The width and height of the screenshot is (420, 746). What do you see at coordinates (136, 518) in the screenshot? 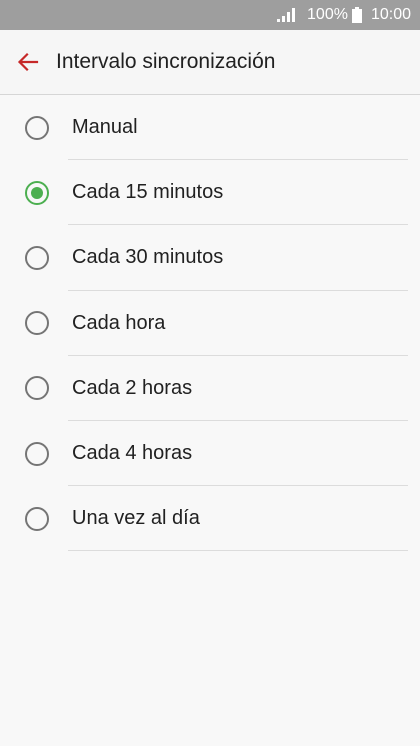
I see `option-label: Una vez al día` at bounding box center [136, 518].